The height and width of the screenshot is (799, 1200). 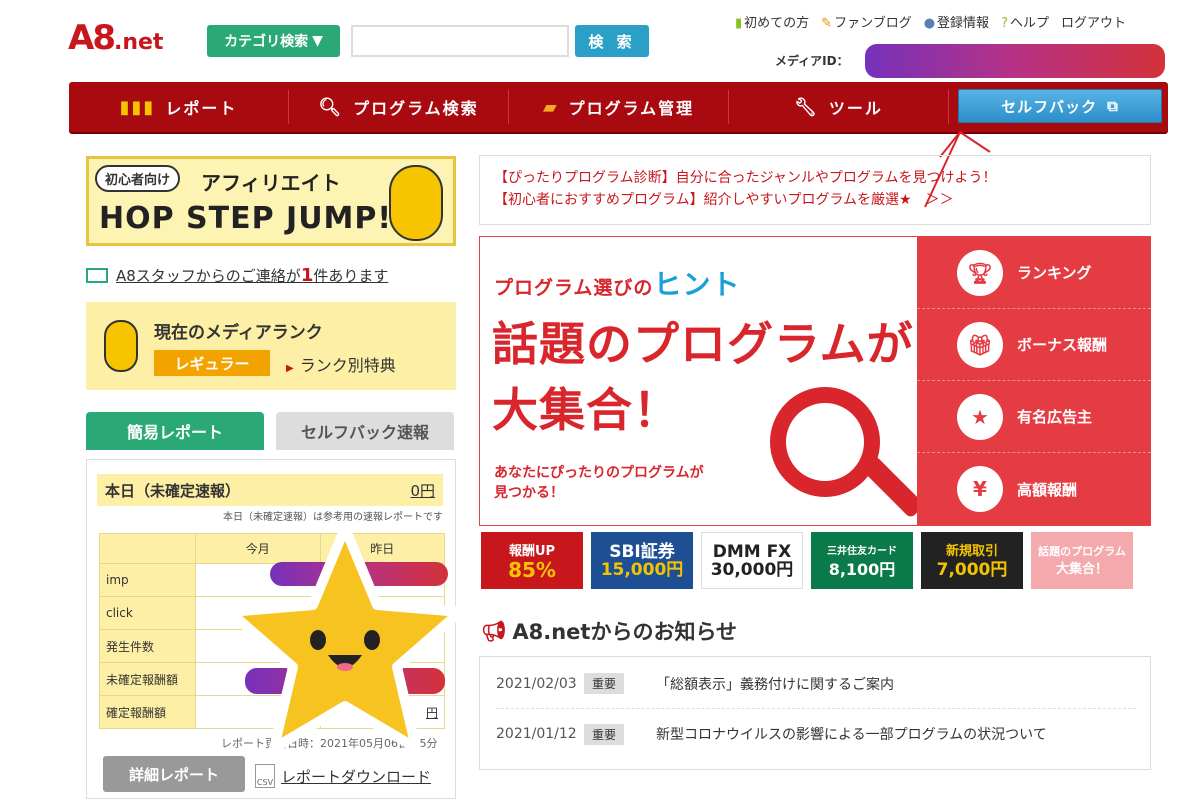 I want to click on star-shape, so click(x=345, y=638).